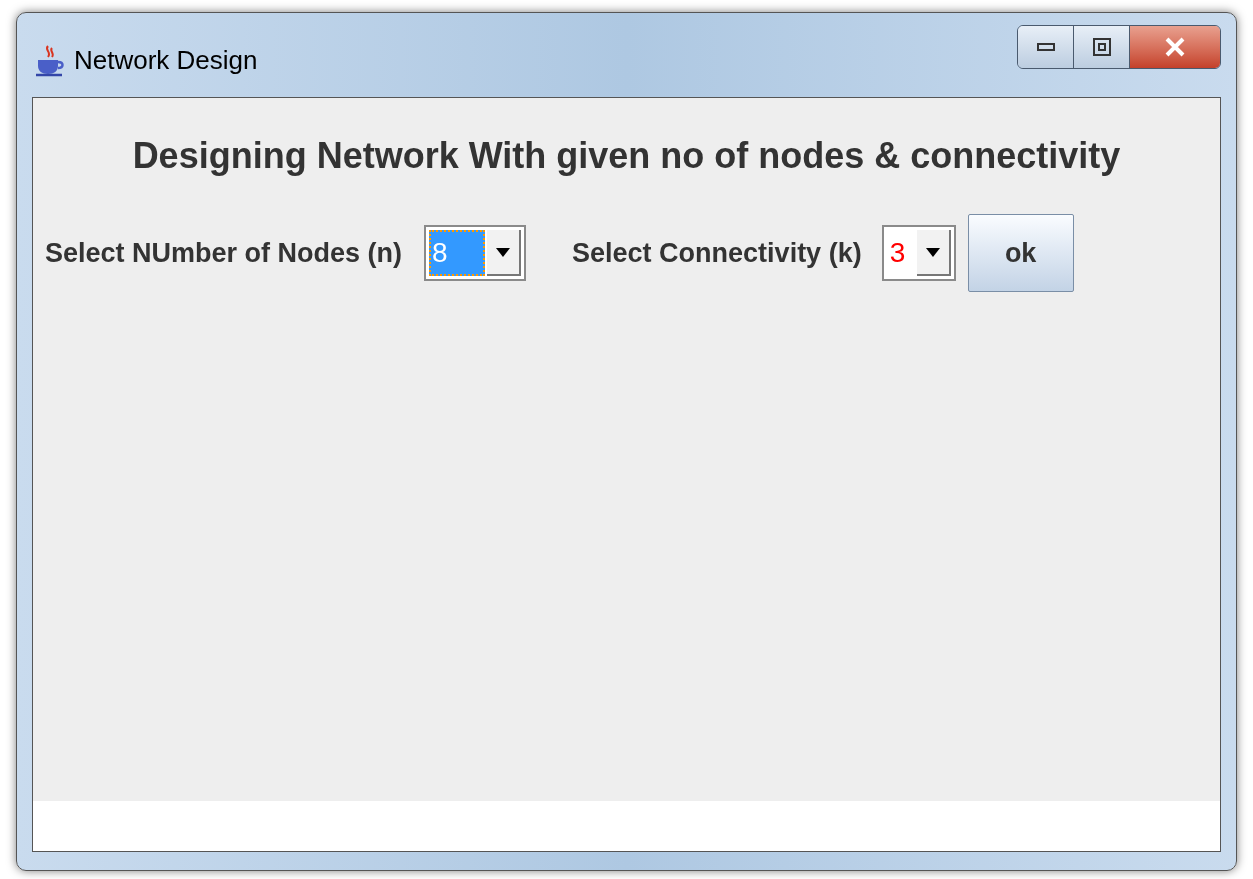 This screenshot has width=1253, height=879. I want to click on close-icon, so click(1175, 47).